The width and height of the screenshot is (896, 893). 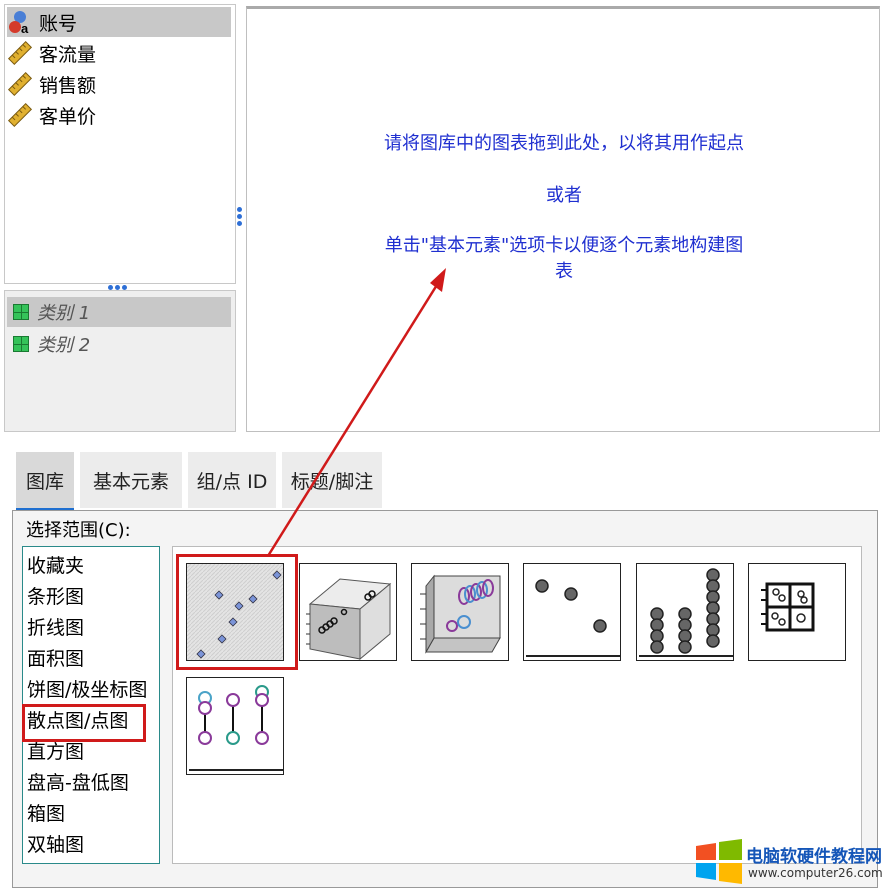 What do you see at coordinates (719, 861) in the screenshot?
I see `windows-logo-icon` at bounding box center [719, 861].